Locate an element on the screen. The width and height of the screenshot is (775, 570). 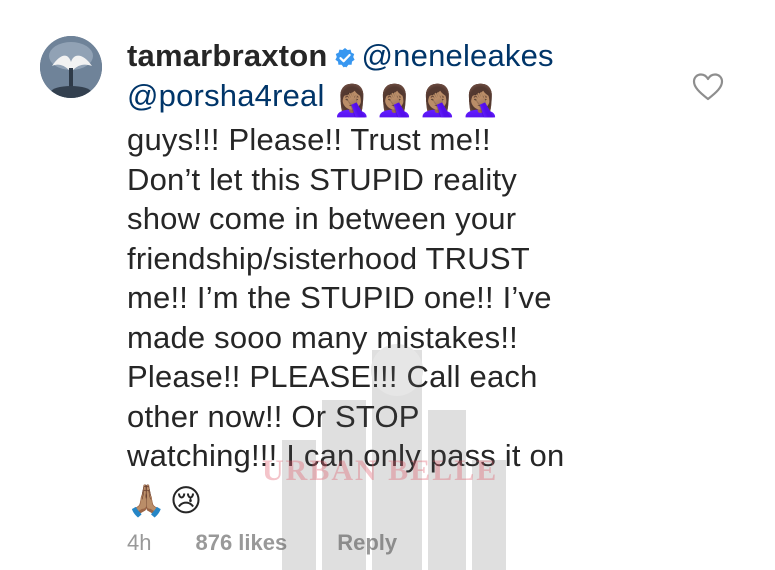
watermark-text: URBAN BELLE is located at coordinates (380, 470).